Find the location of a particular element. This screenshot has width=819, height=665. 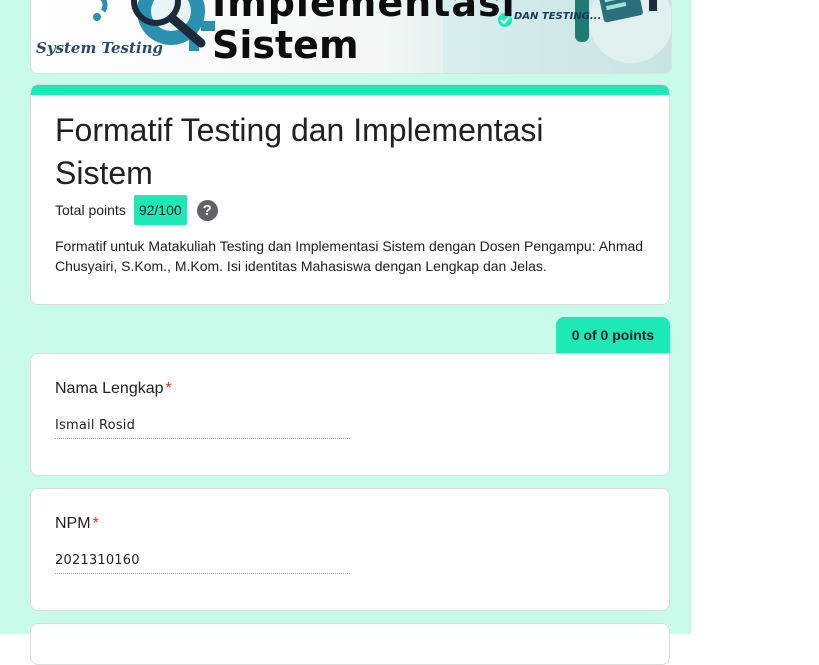

question-card-npm: NPM * 2021310160 is located at coordinates (350, 549).